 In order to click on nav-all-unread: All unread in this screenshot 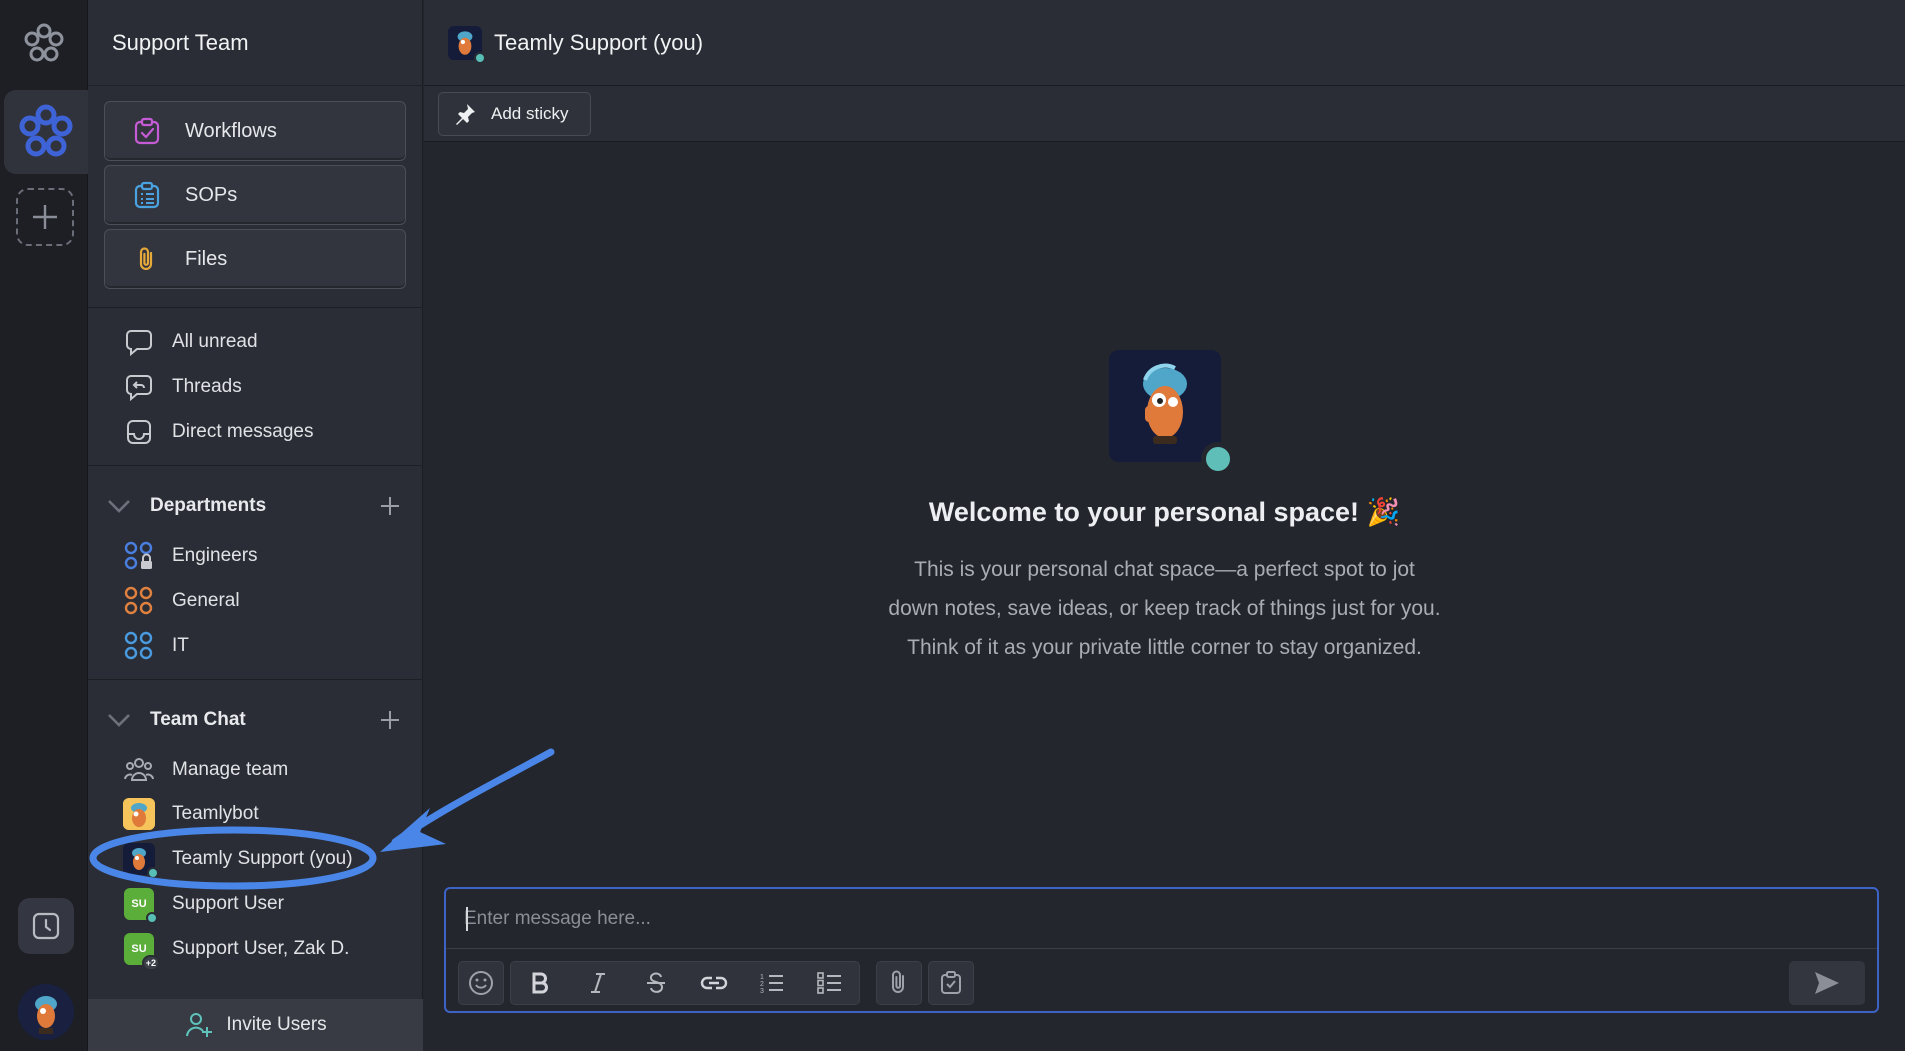, I will do `click(191, 342)`.